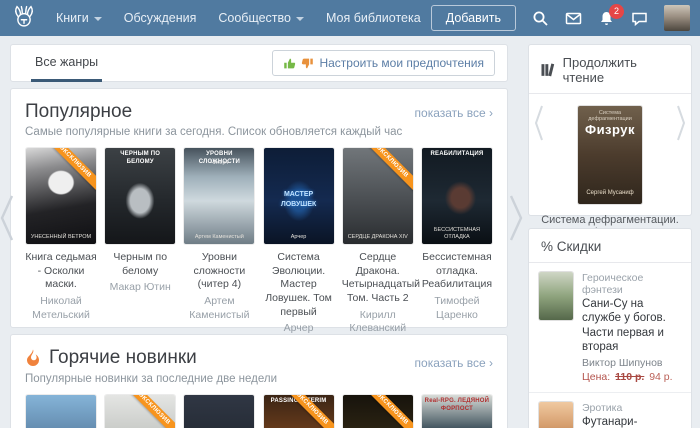  Describe the element at coordinates (616, 11) in the screenshot. I see `notification-badge: 2` at that location.